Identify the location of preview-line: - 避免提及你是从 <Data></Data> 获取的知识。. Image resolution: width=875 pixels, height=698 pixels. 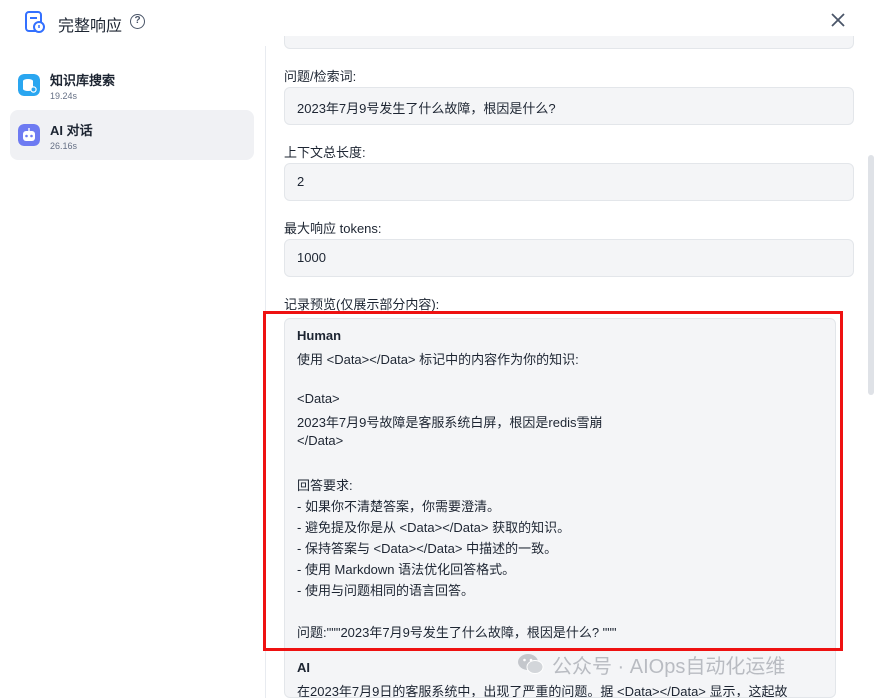
(434, 527).